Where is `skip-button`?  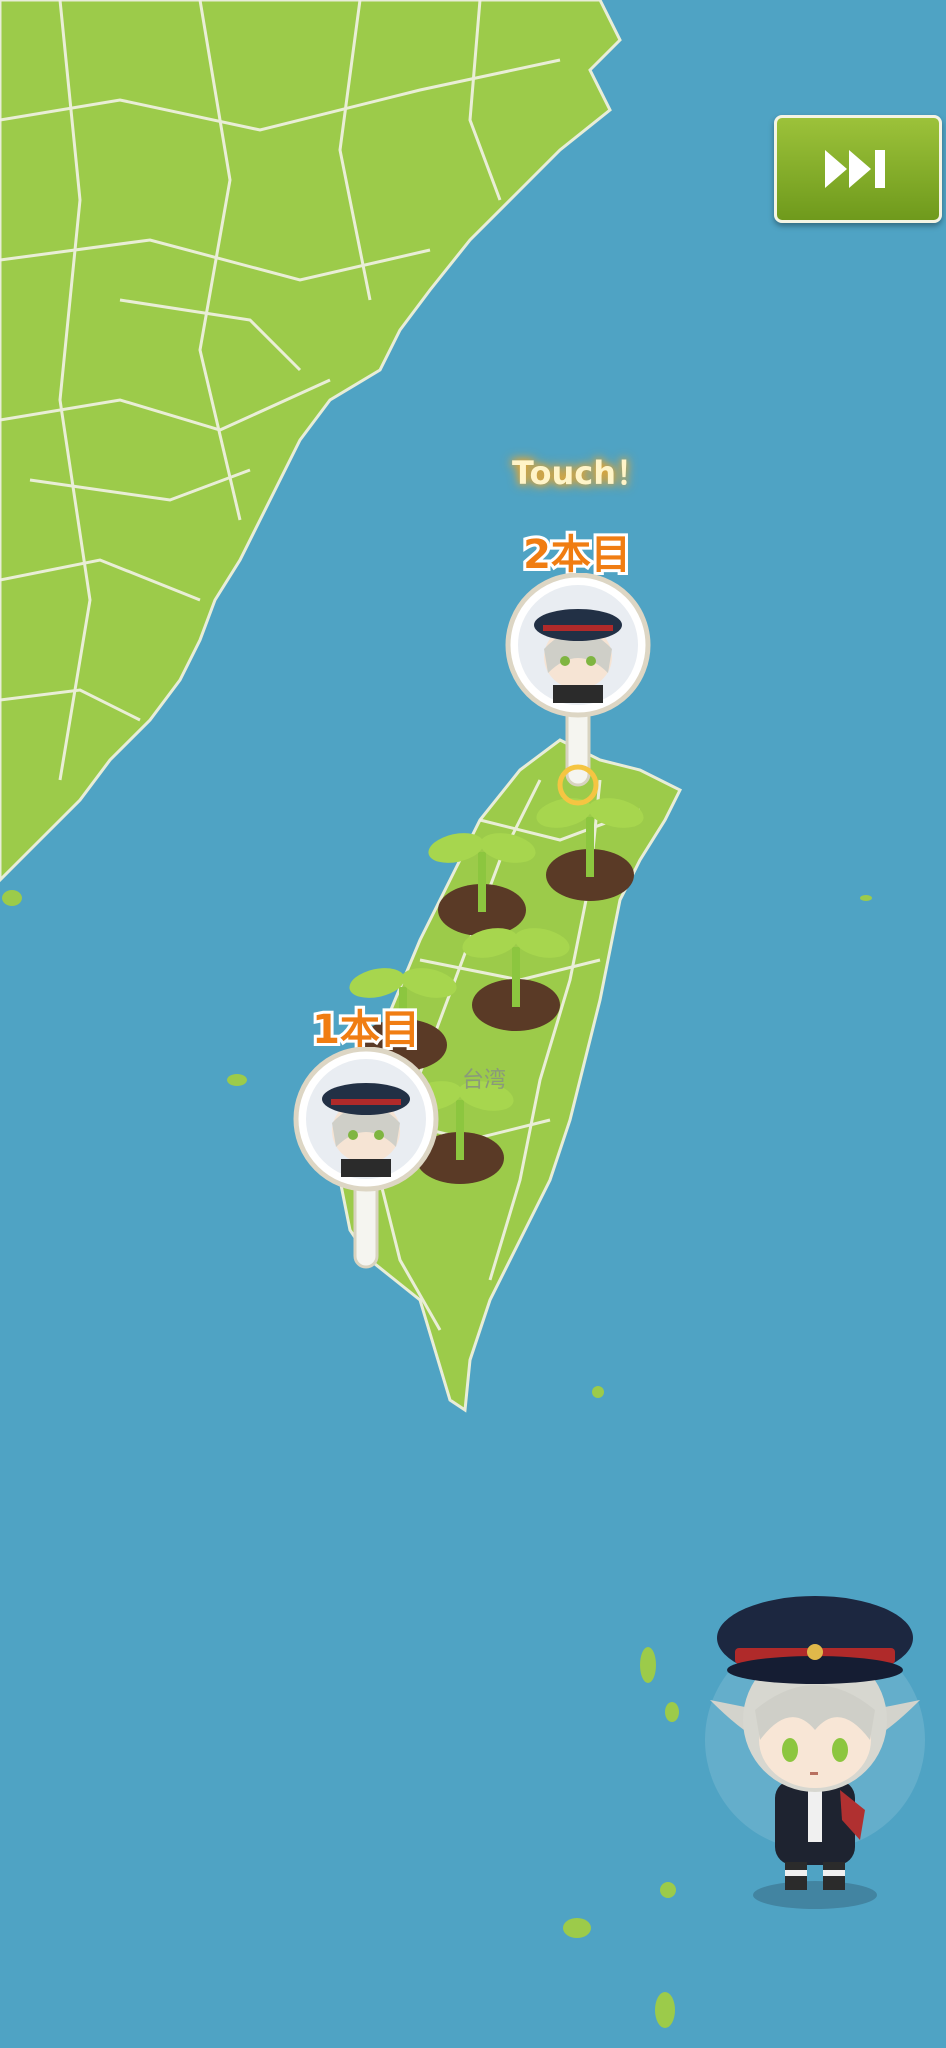
skip-button is located at coordinates (858, 169).